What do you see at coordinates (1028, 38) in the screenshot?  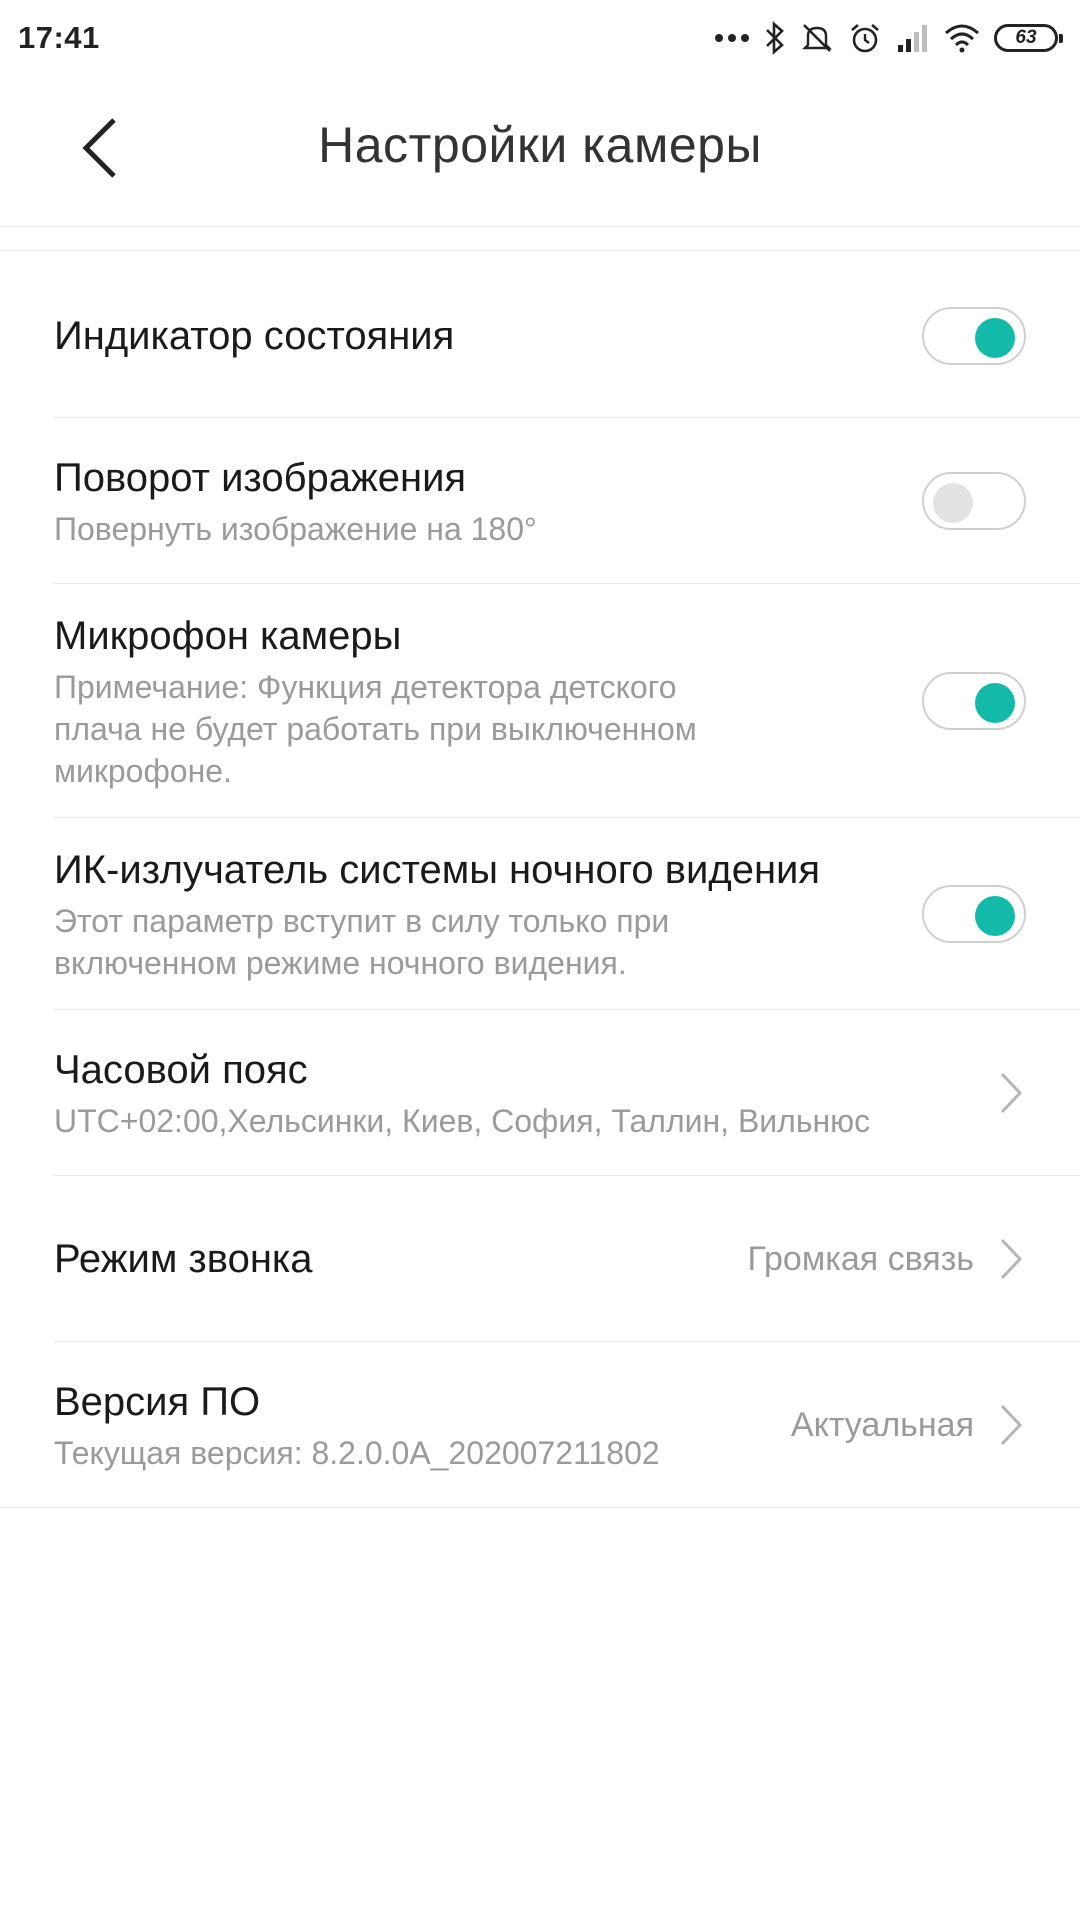 I see `battery-icon: 63` at bounding box center [1028, 38].